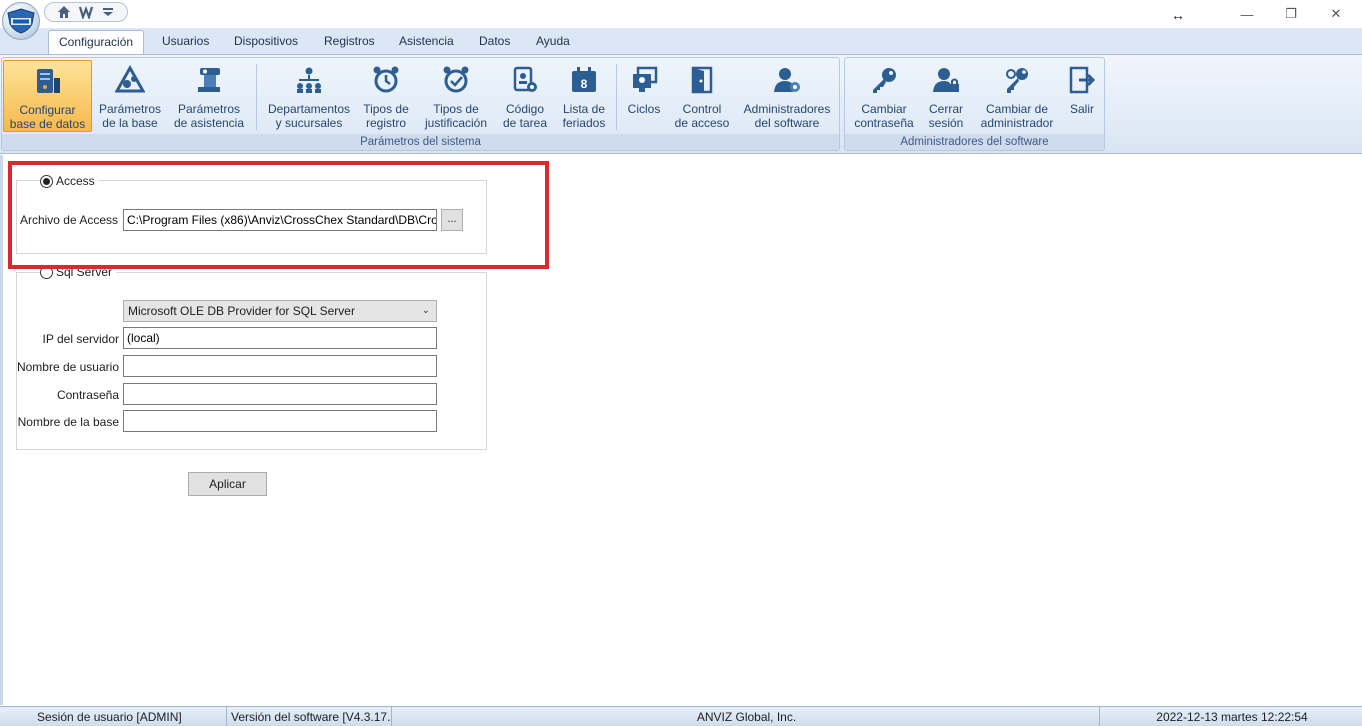  What do you see at coordinates (584, 84) in the screenshot?
I see `svg-text: 8` at bounding box center [584, 84].